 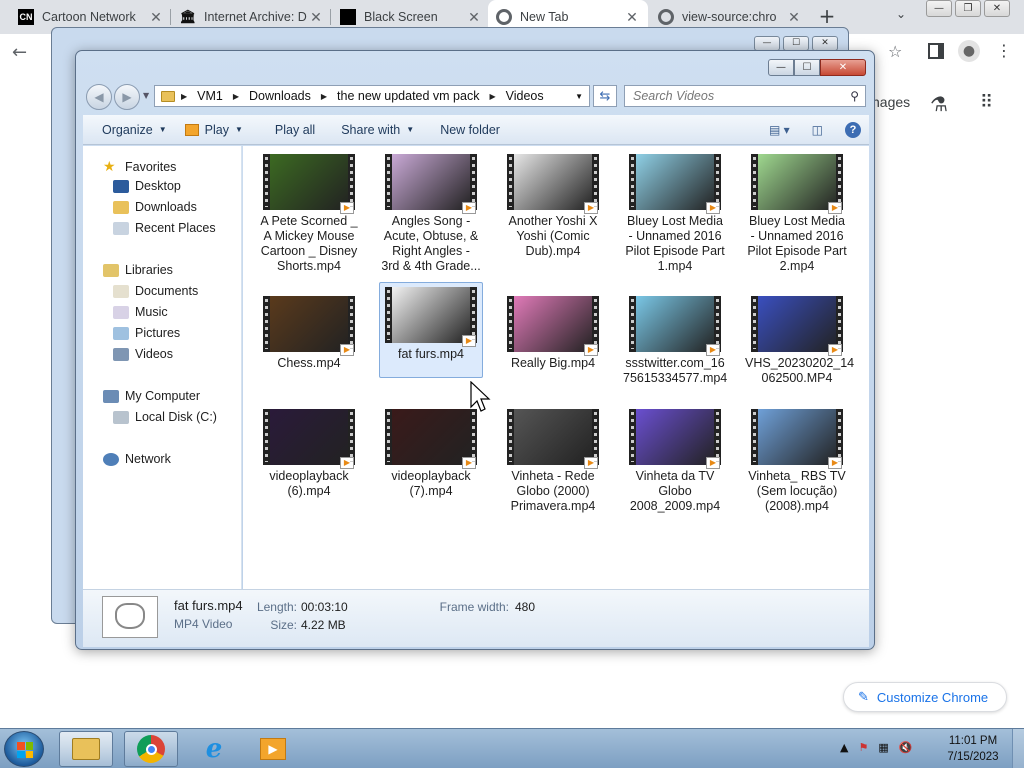 What do you see at coordinates (89, 17) in the screenshot?
I see `tab-title: Cartoon Network` at bounding box center [89, 17].